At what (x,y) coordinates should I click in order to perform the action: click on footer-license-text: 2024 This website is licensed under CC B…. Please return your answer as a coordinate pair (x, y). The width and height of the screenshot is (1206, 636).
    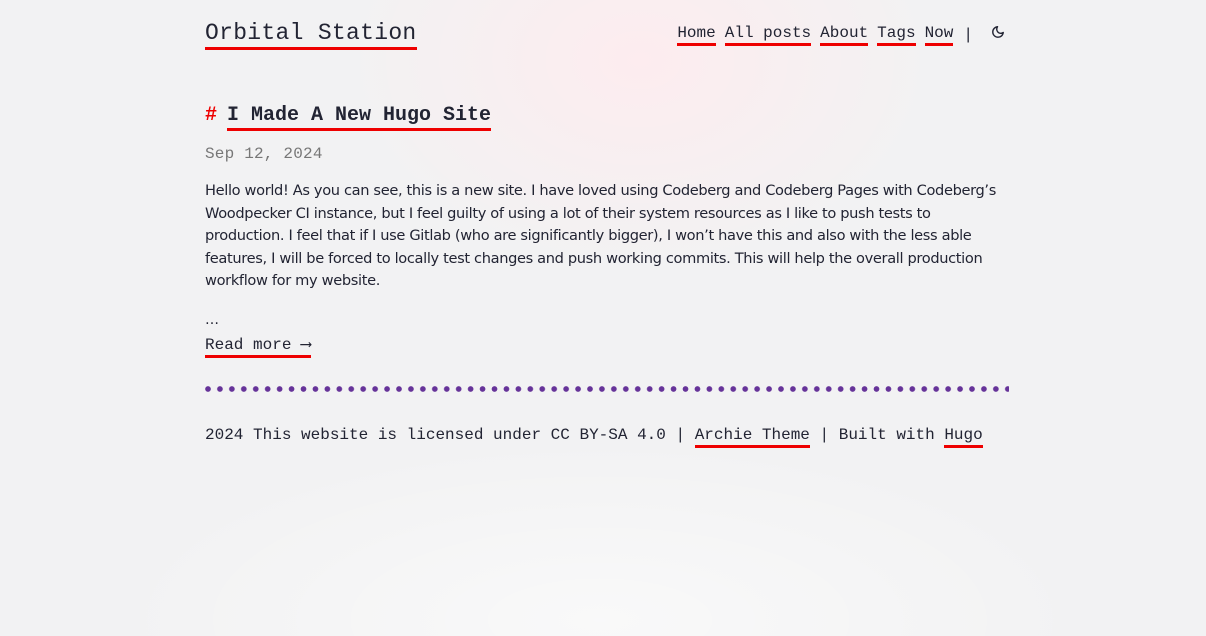
    Looking at the image, I should click on (450, 435).